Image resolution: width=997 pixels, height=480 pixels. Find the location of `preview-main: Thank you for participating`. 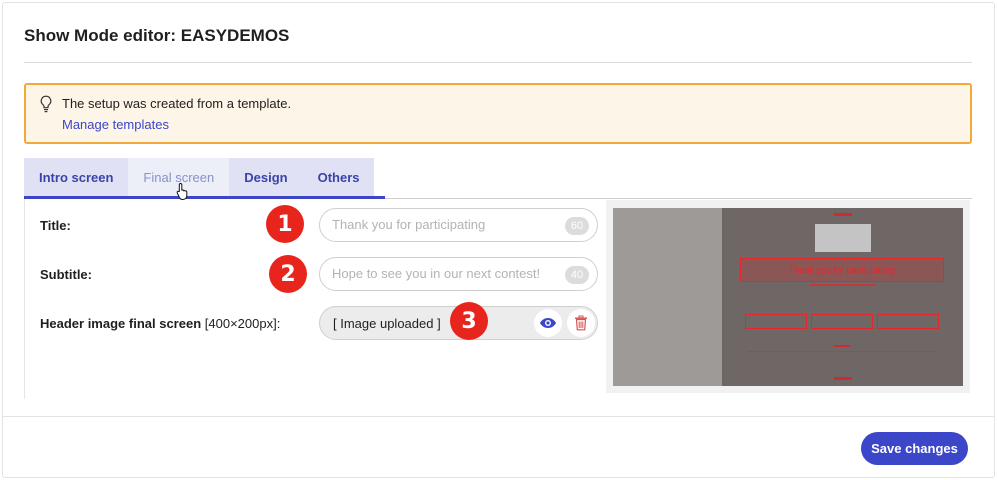

preview-main: Thank you for participating is located at coordinates (842, 297).